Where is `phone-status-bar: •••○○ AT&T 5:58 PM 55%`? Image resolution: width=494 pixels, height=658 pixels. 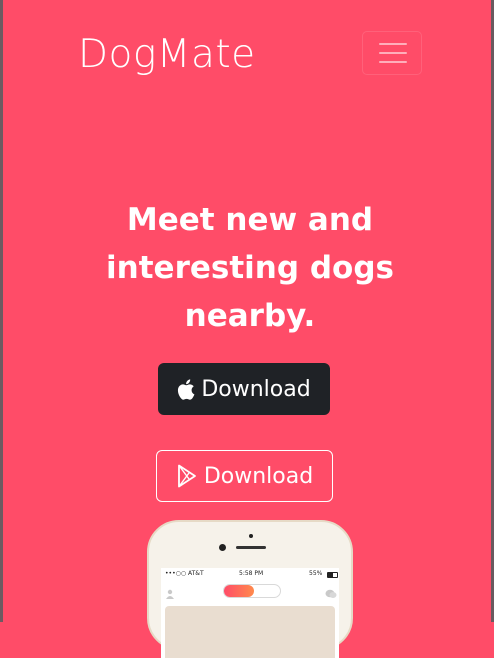
phone-status-bar: •••○○ AT&T 5:58 PM 55% is located at coordinates (250, 575).